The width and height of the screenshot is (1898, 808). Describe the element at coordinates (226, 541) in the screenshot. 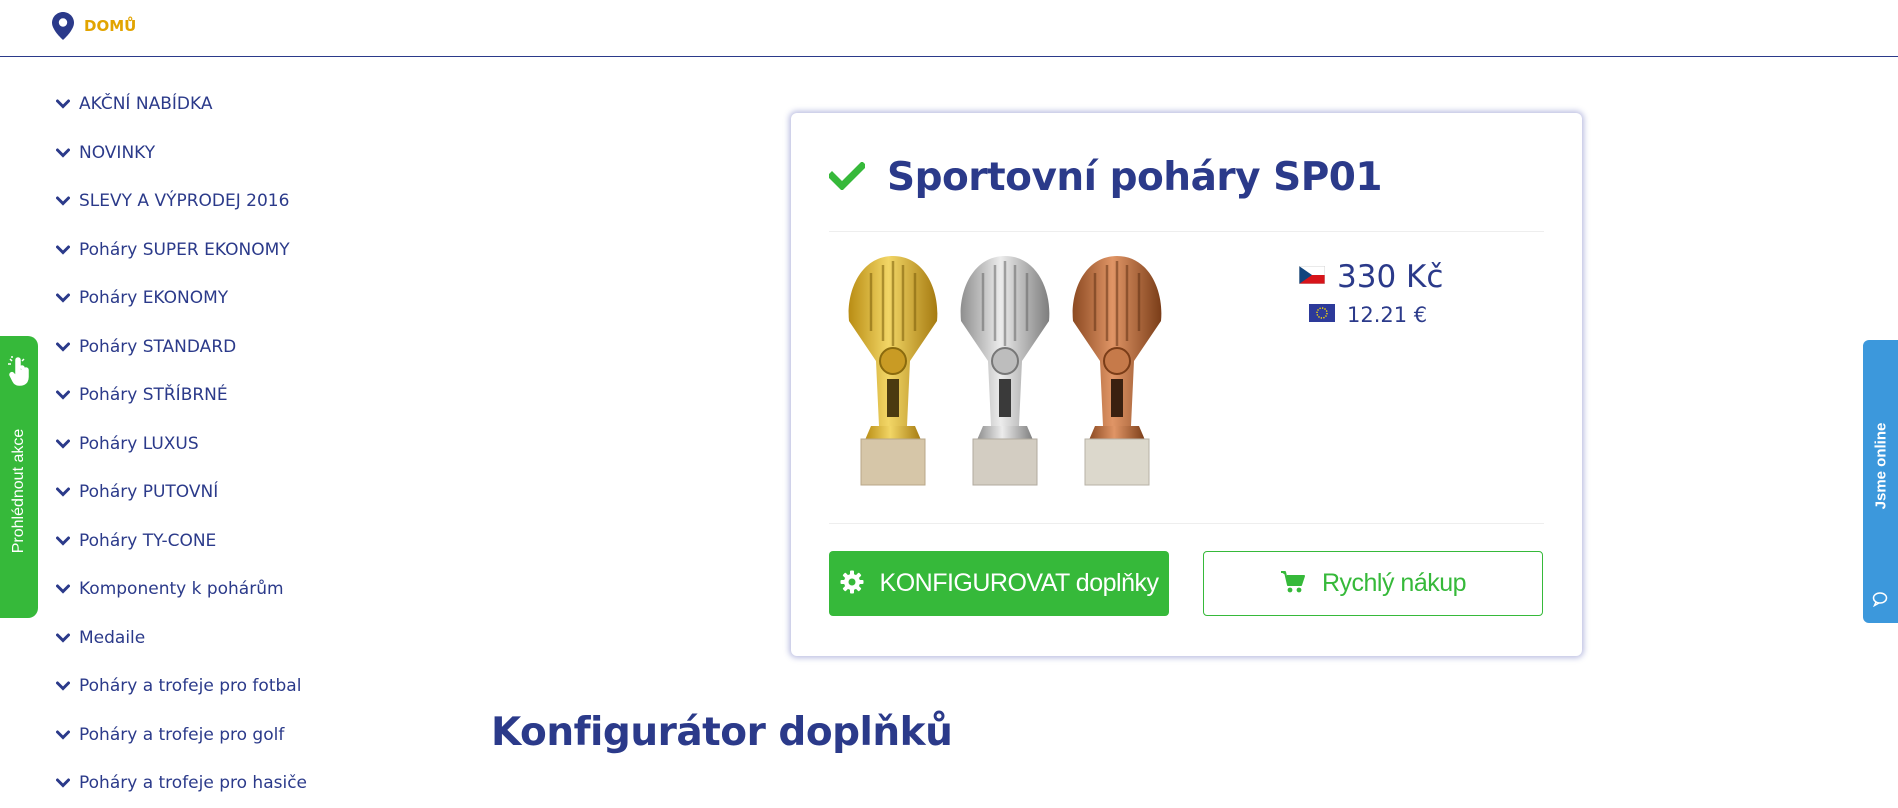

I see `sidebar-item-ty-cone: Poháry TY-CONE` at that location.